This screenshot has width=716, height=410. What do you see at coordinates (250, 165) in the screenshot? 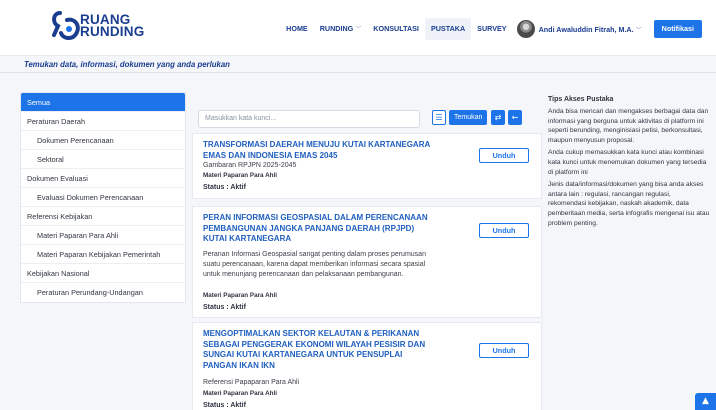
I see `result-description: Gambaran RPJPN 2025-2045` at bounding box center [250, 165].